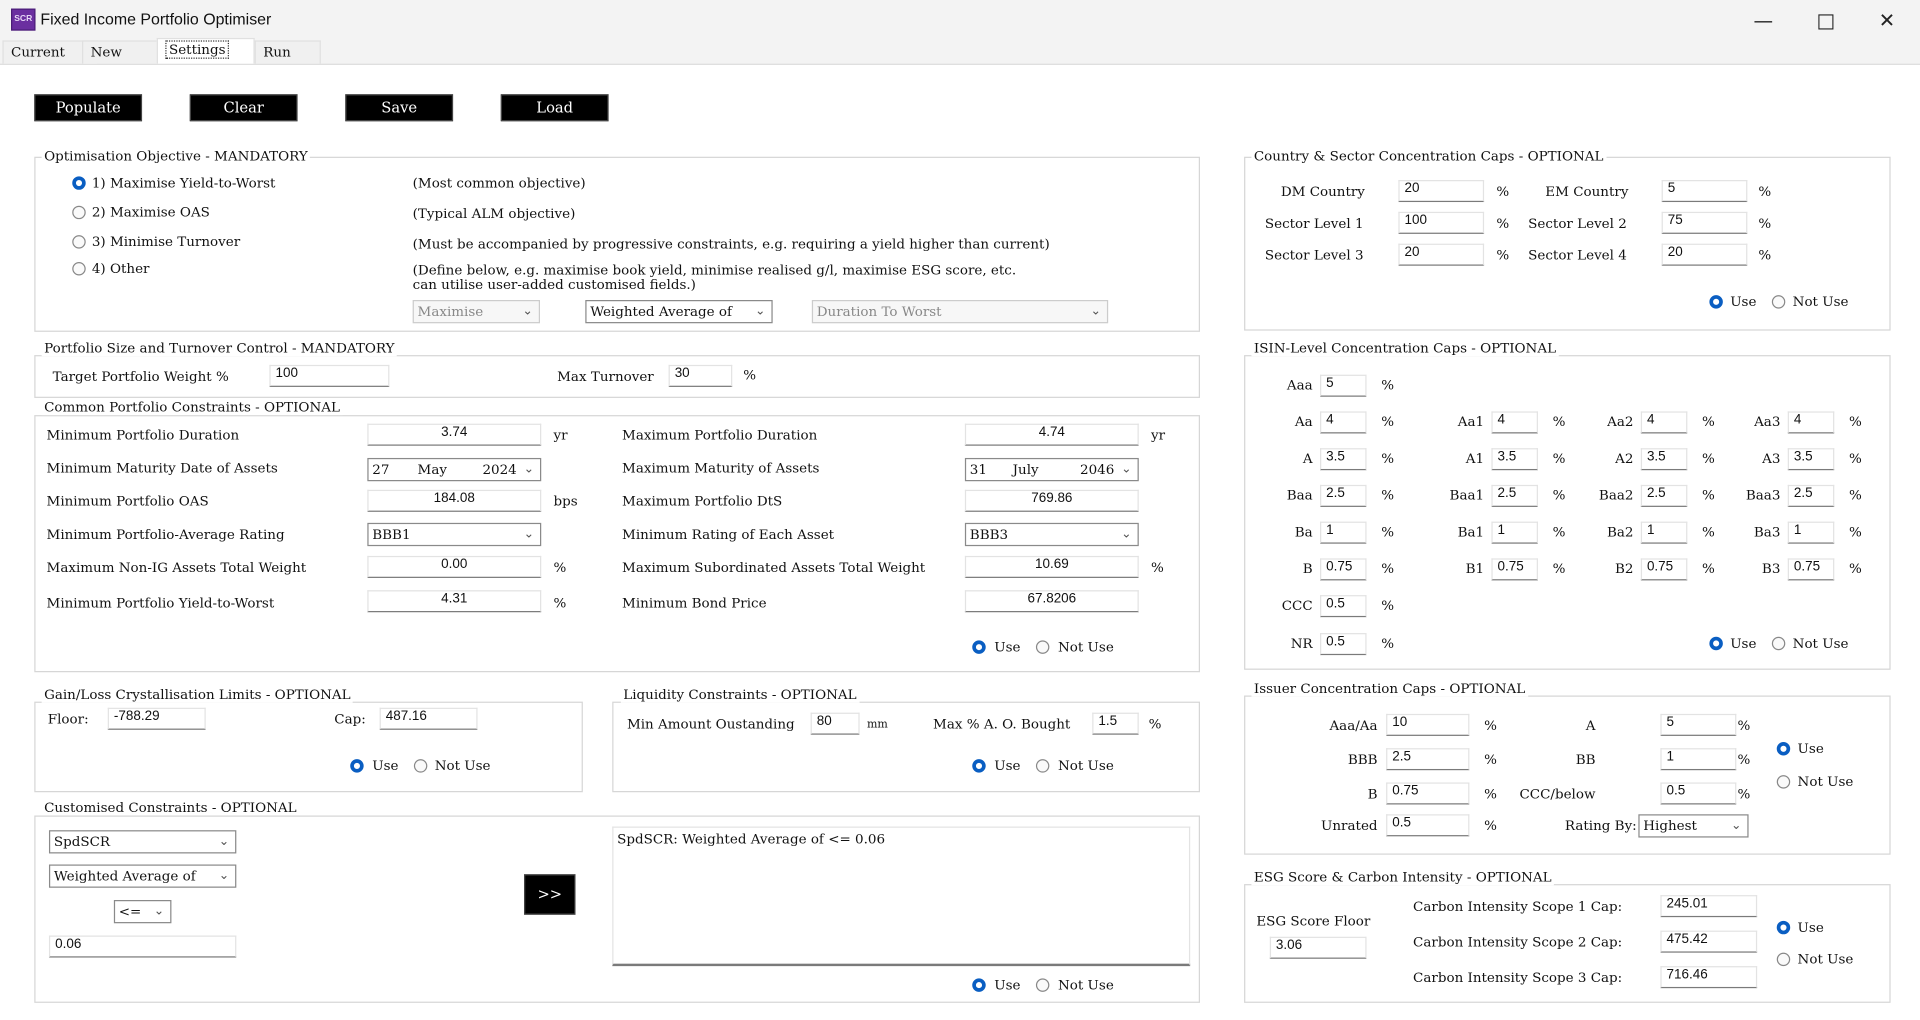  Describe the element at coordinates (1664, 532) in the screenshot. I see `isin-input-ba2: 1` at that location.